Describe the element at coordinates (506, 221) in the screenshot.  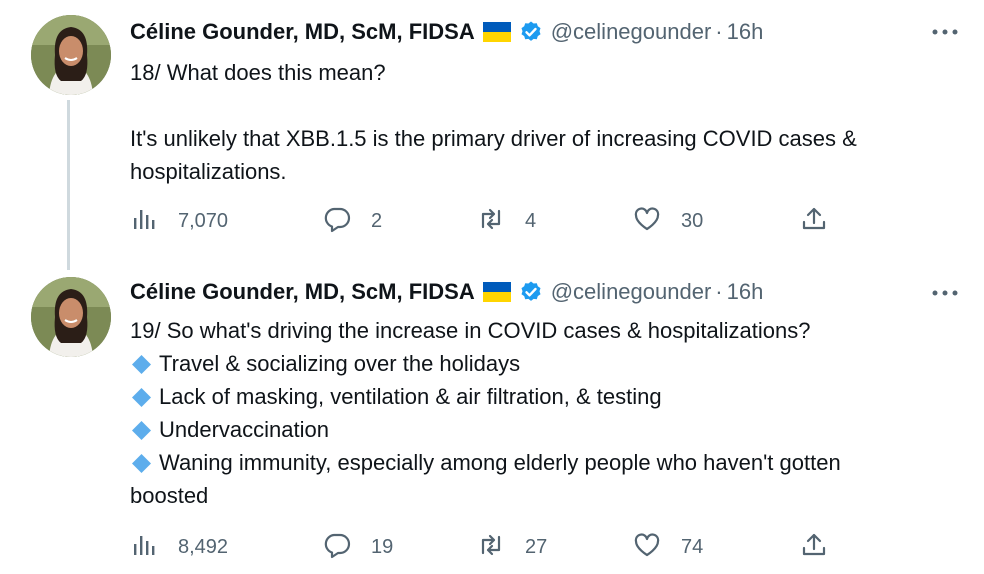
I see `retweet-button: 4` at that location.